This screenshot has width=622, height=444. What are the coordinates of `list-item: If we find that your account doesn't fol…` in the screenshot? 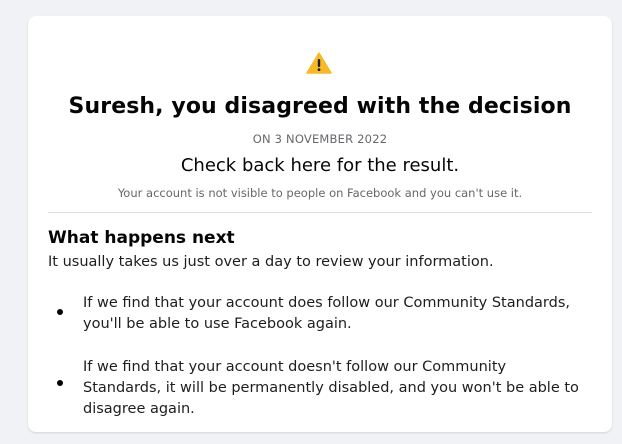 It's located at (331, 388).